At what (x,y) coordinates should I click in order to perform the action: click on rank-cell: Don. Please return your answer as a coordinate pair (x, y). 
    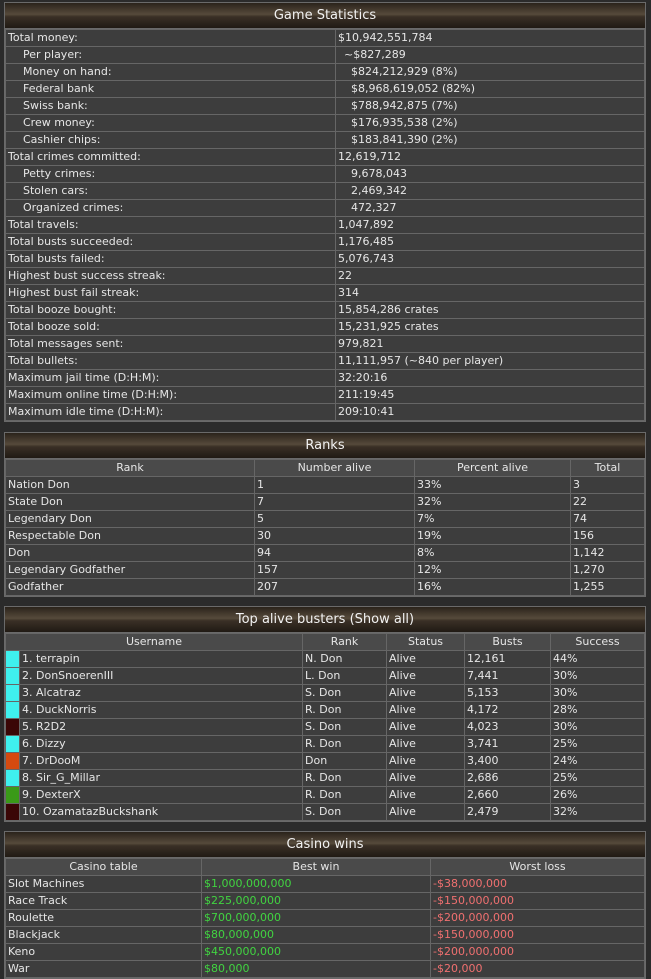
    Looking at the image, I should click on (130, 553).